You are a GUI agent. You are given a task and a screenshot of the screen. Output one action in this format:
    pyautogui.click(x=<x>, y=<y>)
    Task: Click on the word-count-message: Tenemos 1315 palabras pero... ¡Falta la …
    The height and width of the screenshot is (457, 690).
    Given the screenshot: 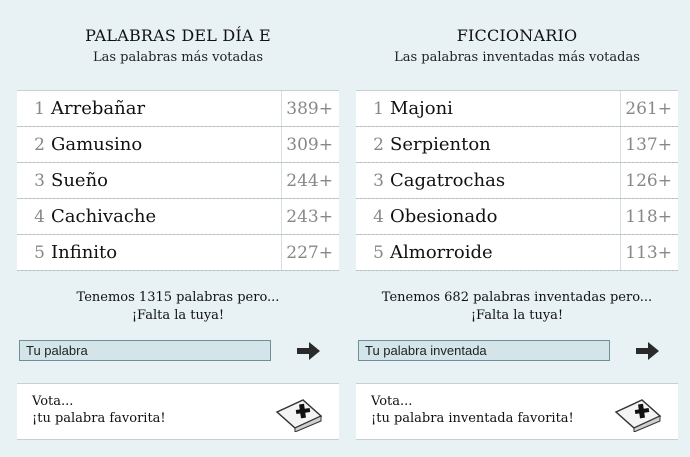 What is the action you would take?
    pyautogui.click(x=178, y=307)
    